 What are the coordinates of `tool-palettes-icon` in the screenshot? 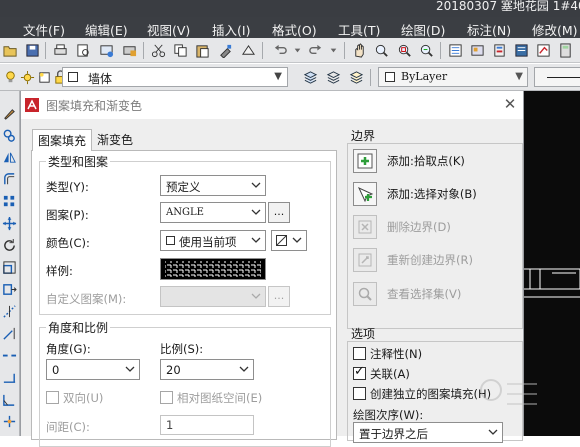 It's located at (499, 50).